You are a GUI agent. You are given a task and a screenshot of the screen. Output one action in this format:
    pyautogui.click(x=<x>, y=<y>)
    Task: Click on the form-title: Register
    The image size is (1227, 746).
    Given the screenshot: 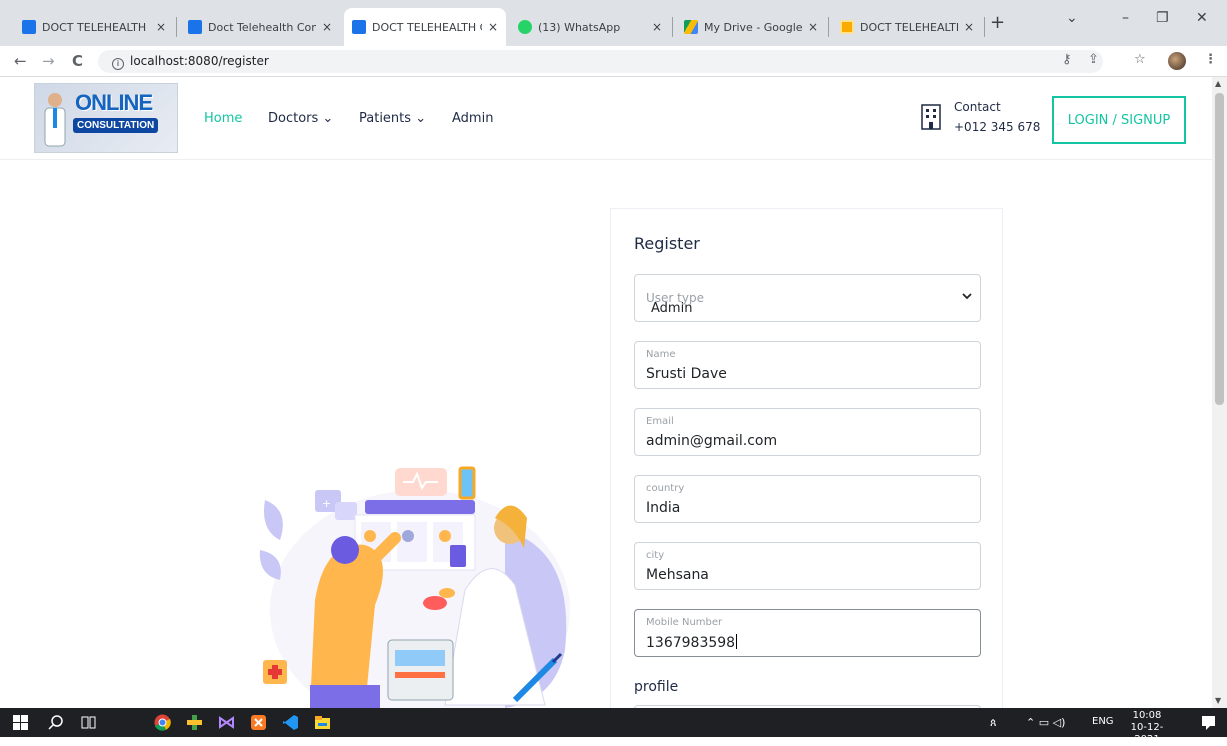 What is the action you would take?
    pyautogui.click(x=667, y=243)
    